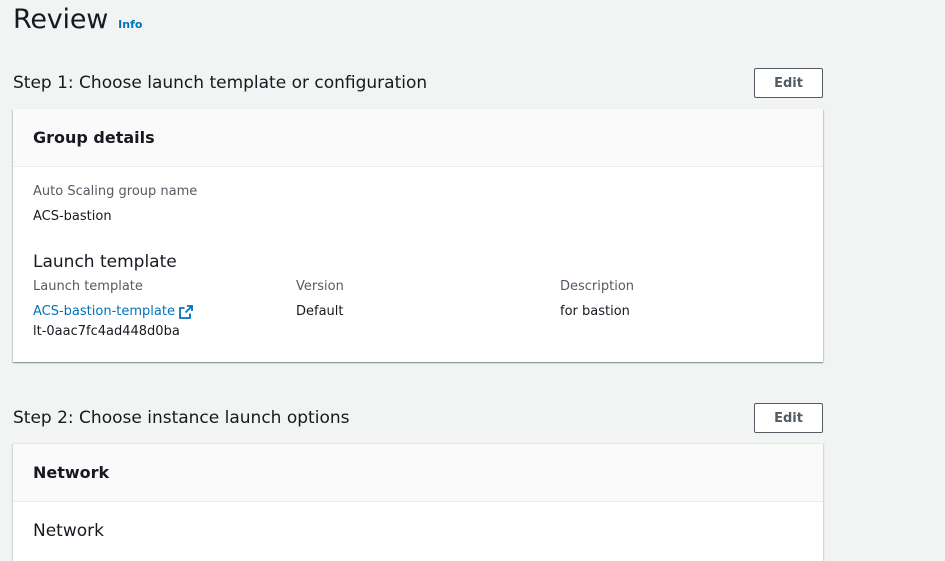 The height and width of the screenshot is (561, 945). What do you see at coordinates (788, 83) in the screenshot?
I see `step1-edit-button: Edit` at bounding box center [788, 83].